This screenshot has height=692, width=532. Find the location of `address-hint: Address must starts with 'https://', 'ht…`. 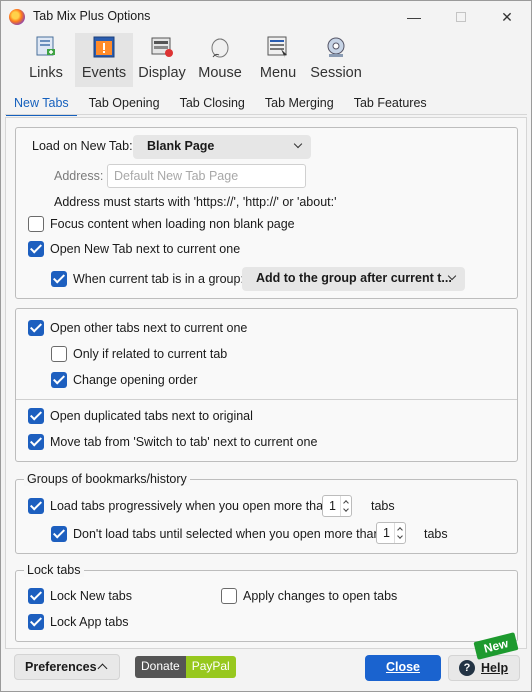

address-hint: Address must starts with 'https://', 'ht… is located at coordinates (195, 202).